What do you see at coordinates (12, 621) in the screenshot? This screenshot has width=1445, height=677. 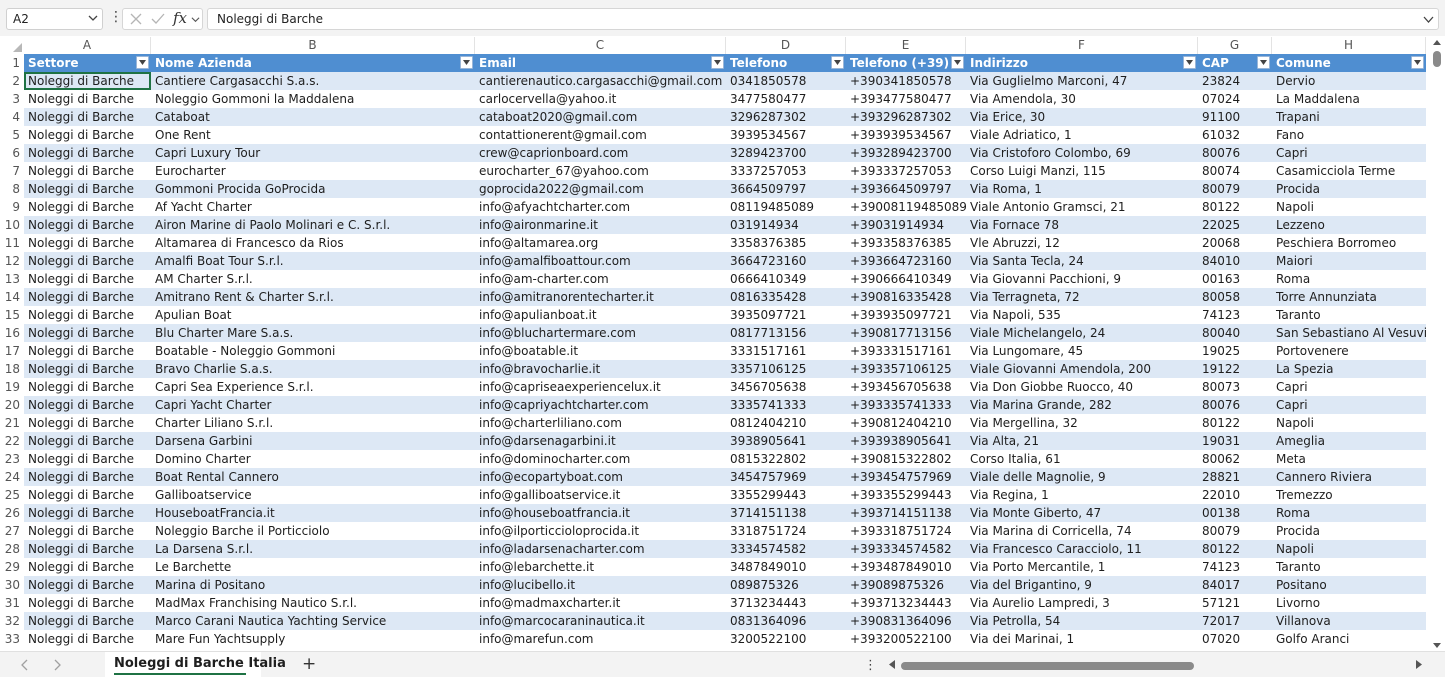 I see `row-number: 32` at bounding box center [12, 621].